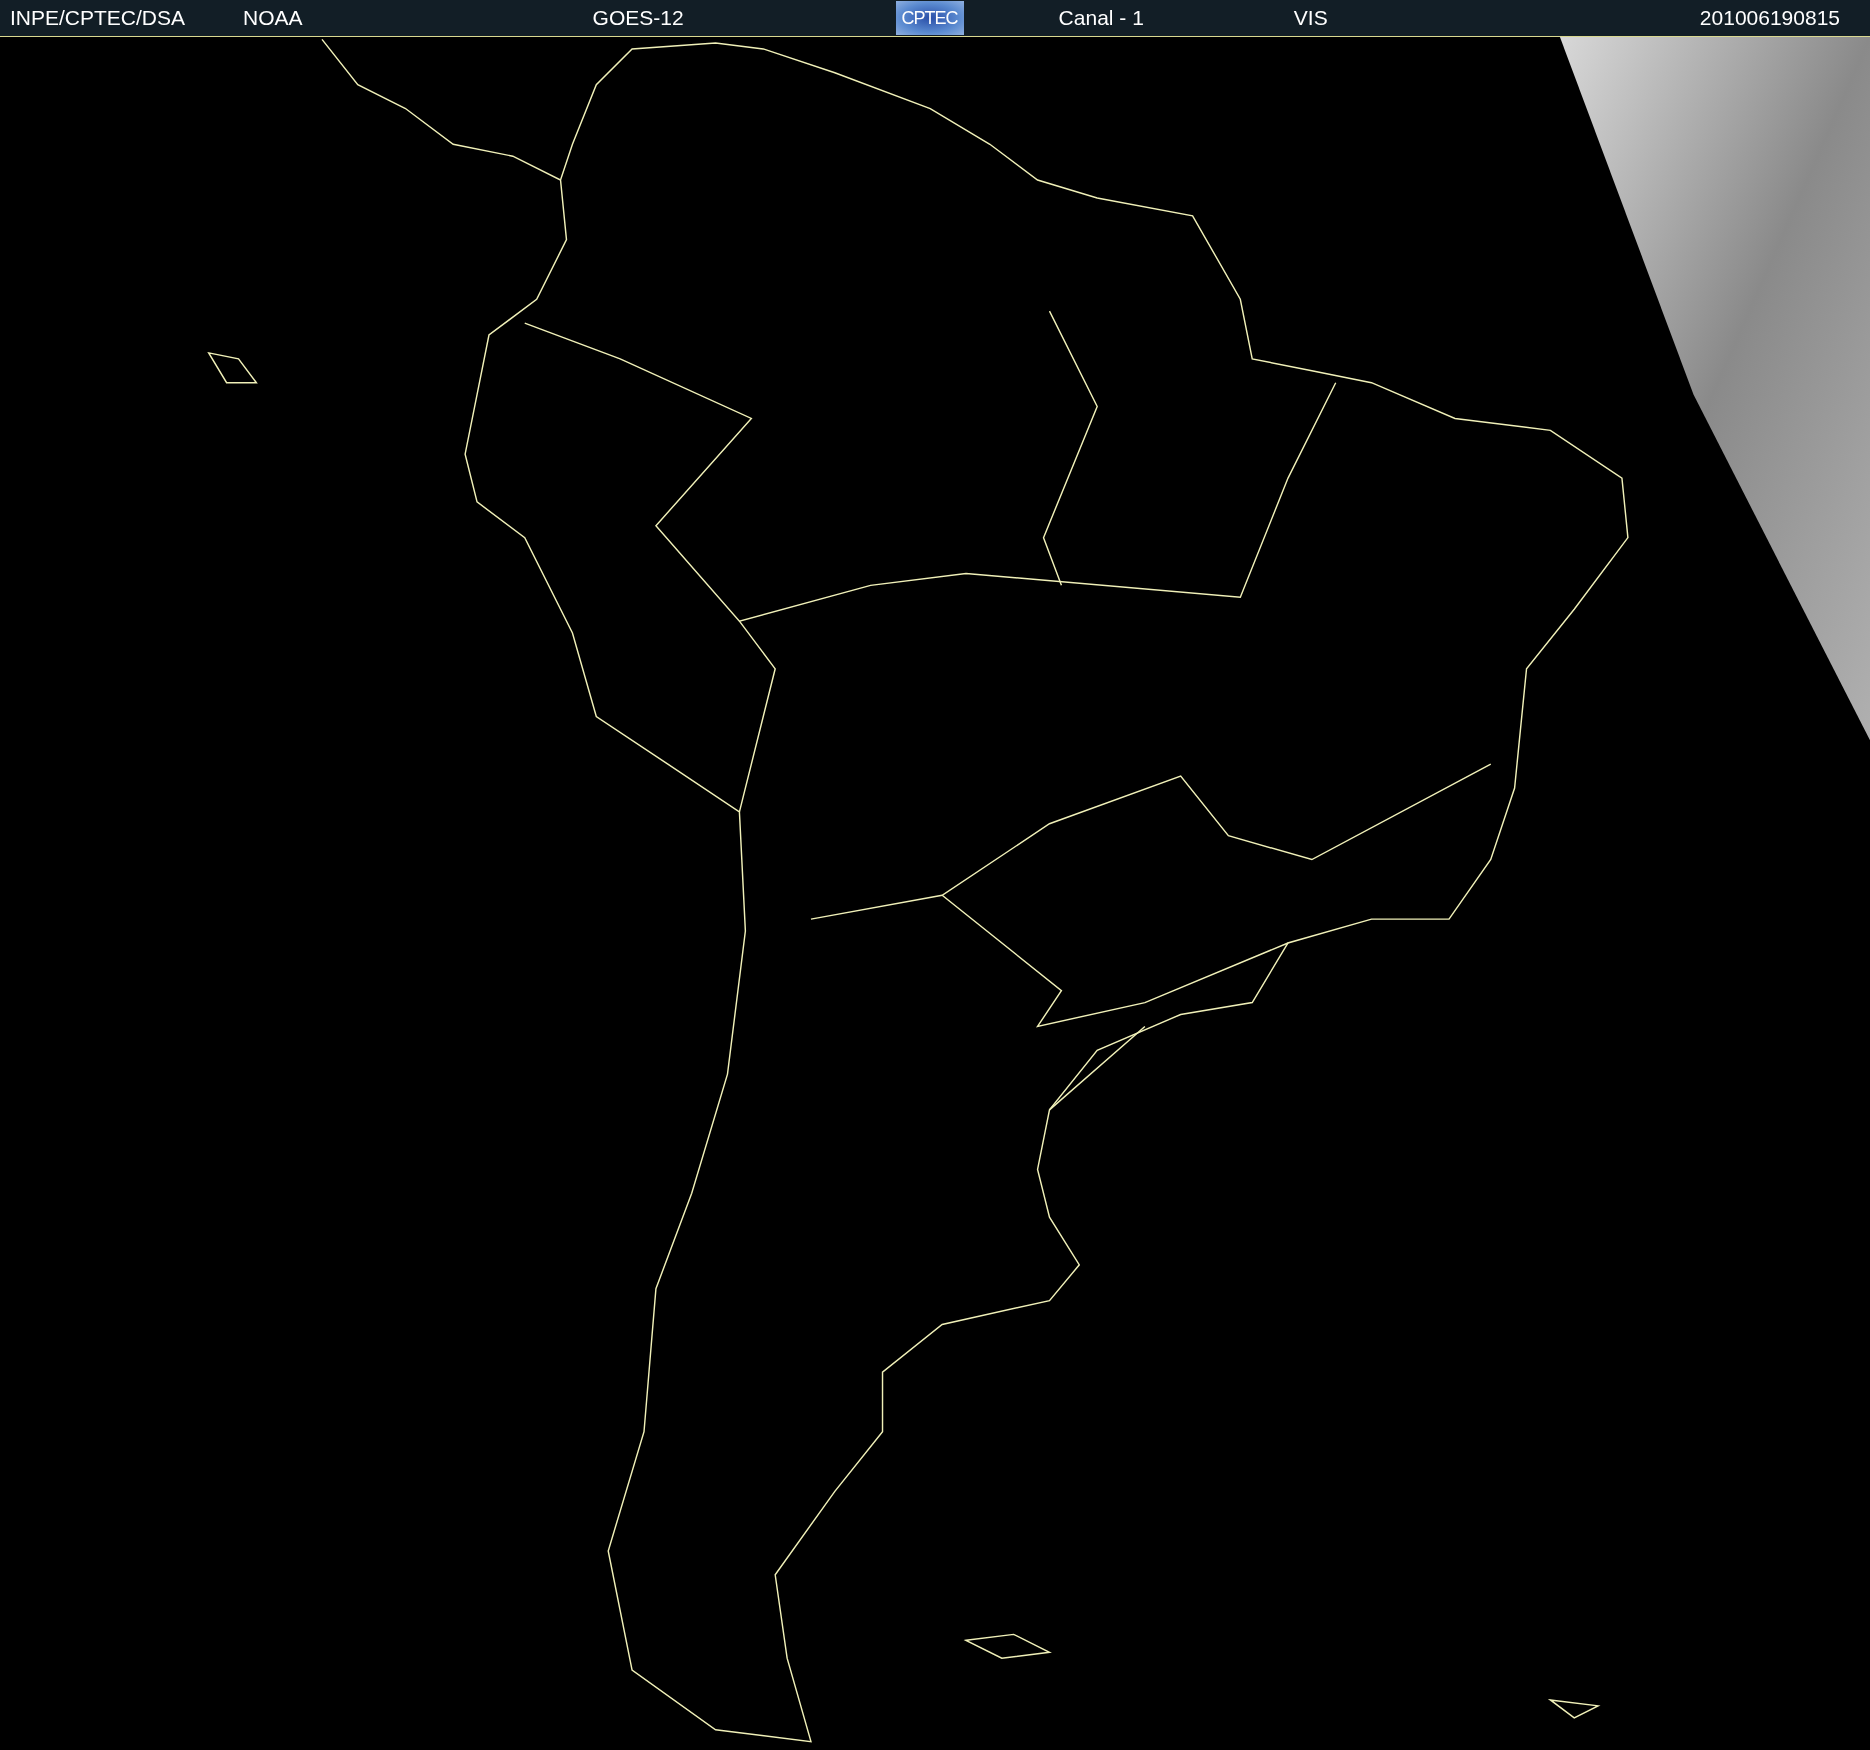  I want to click on band-label: VIS, so click(1310, 18).